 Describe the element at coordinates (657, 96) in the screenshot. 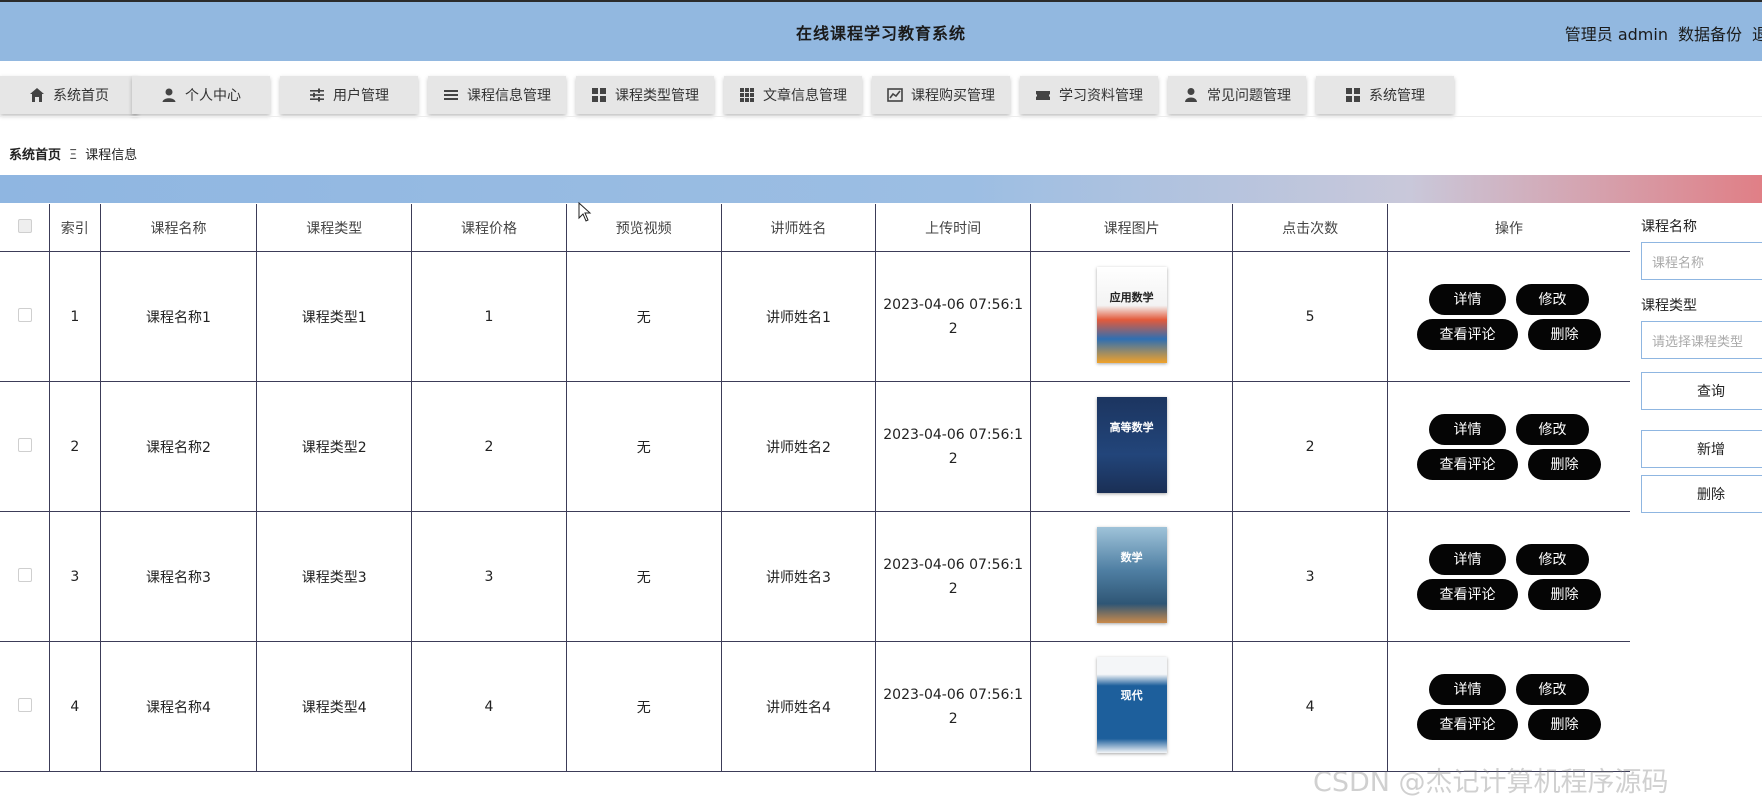

I see `nav-label: 课程类型管理` at that location.